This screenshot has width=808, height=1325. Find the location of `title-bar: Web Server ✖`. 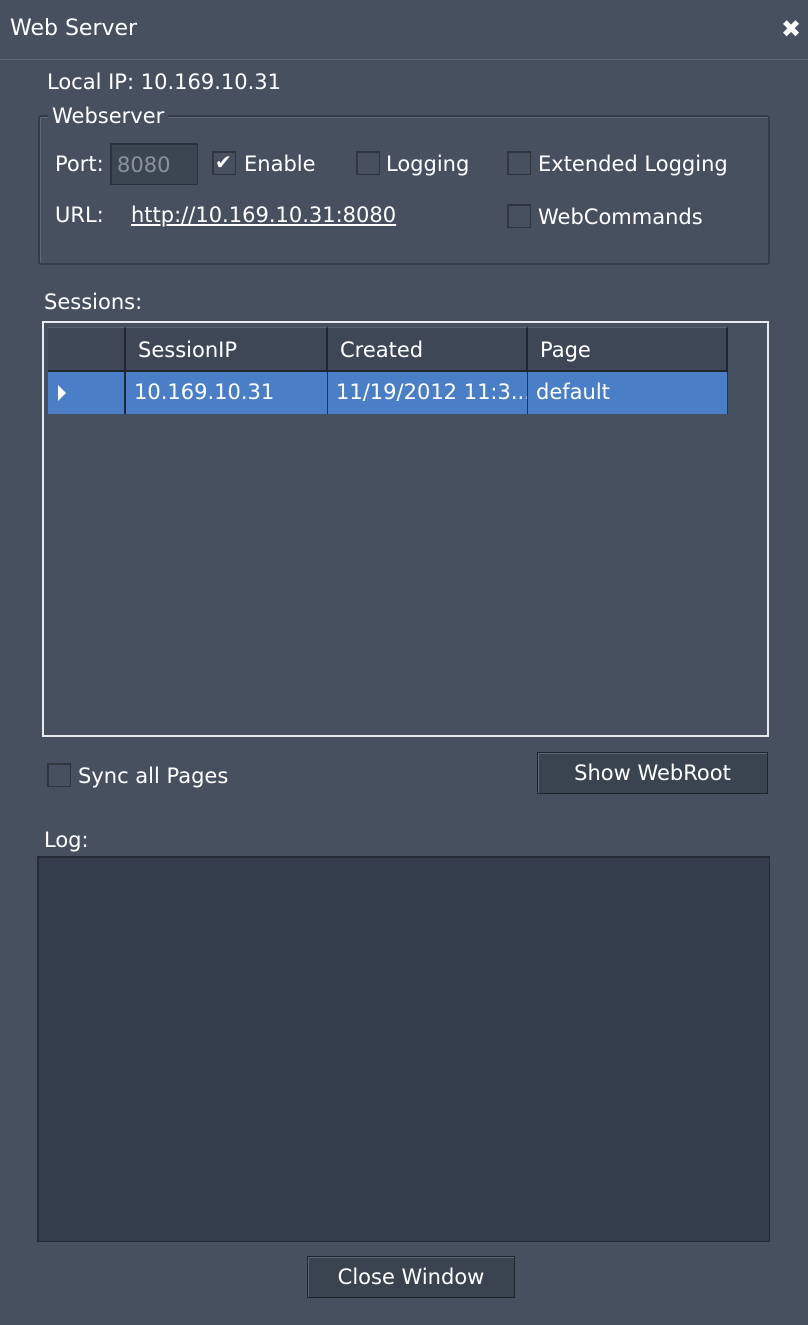

title-bar: Web Server ✖ is located at coordinates (404, 30).